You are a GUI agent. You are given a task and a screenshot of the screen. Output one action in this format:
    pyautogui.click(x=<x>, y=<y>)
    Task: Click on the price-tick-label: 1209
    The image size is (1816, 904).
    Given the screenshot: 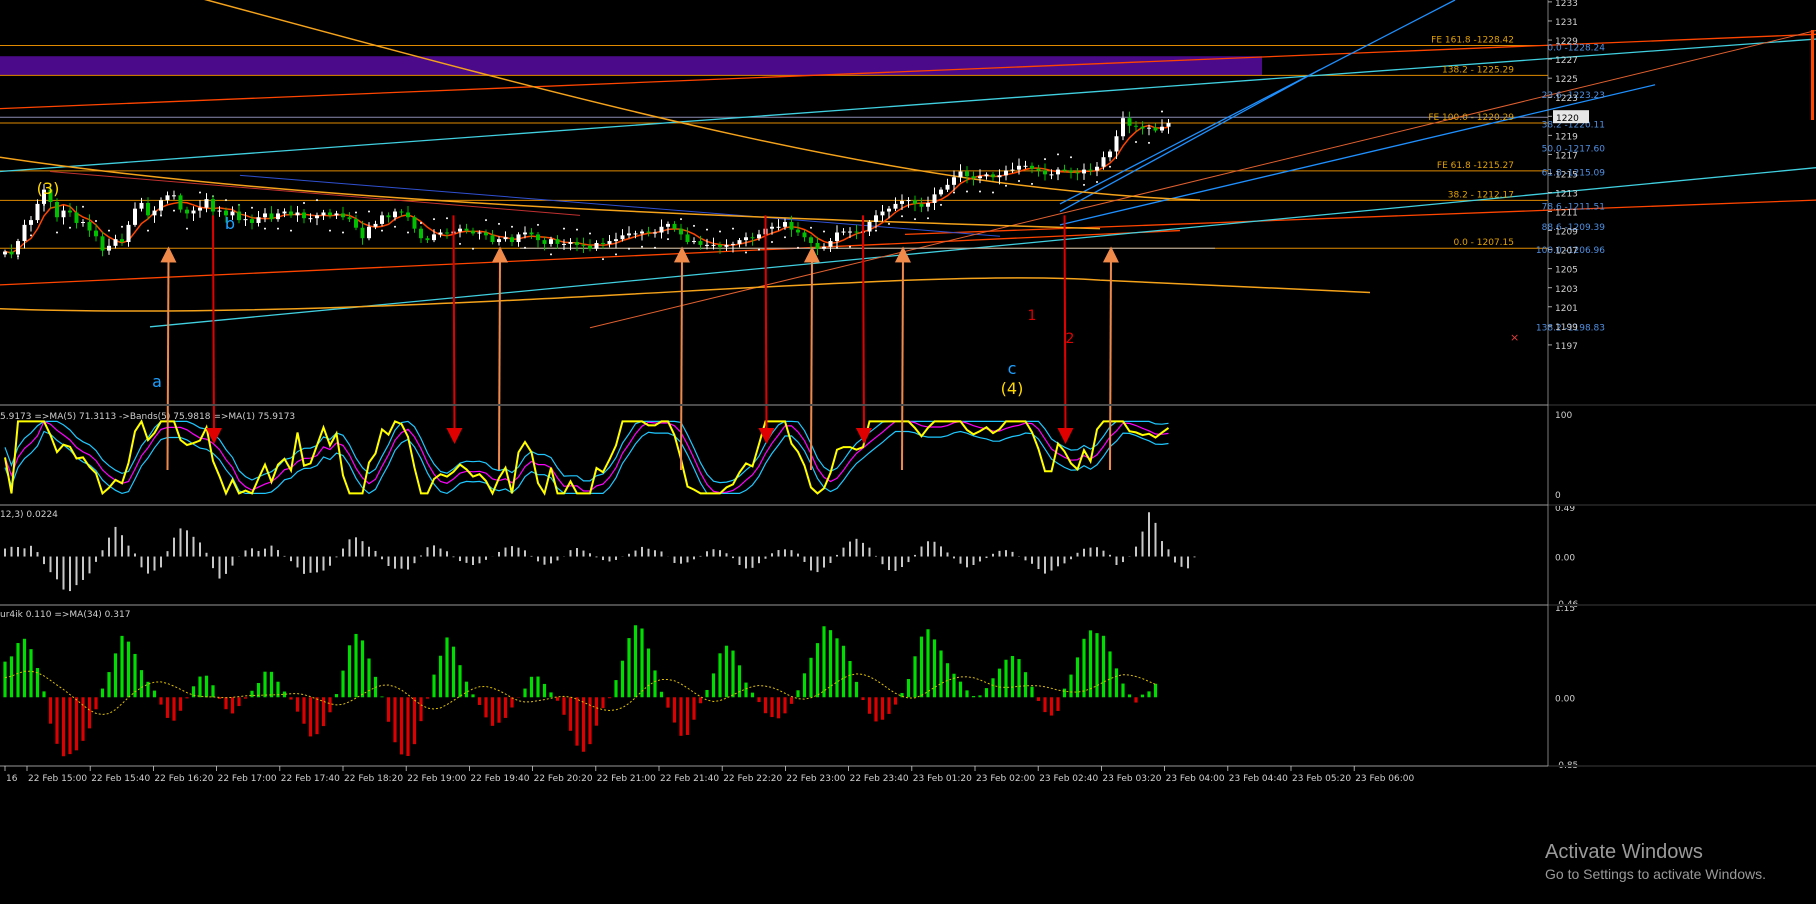 What is the action you would take?
    pyautogui.click(x=1566, y=233)
    